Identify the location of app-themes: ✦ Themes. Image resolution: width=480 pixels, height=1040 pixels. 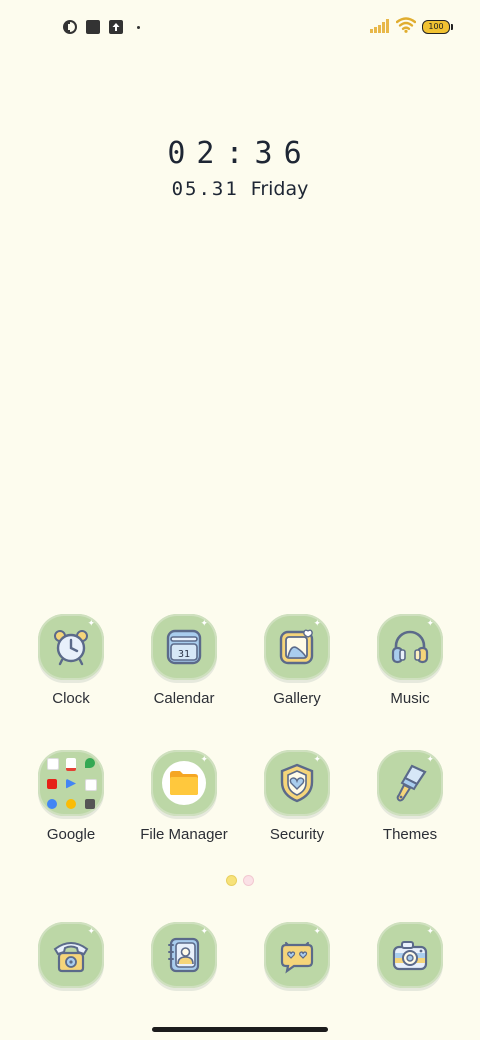
(410, 796).